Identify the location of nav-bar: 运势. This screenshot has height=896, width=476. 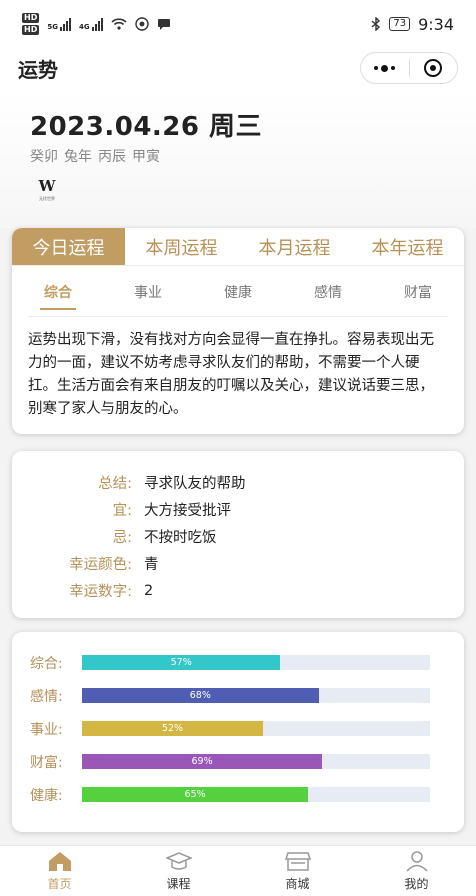
(238, 68).